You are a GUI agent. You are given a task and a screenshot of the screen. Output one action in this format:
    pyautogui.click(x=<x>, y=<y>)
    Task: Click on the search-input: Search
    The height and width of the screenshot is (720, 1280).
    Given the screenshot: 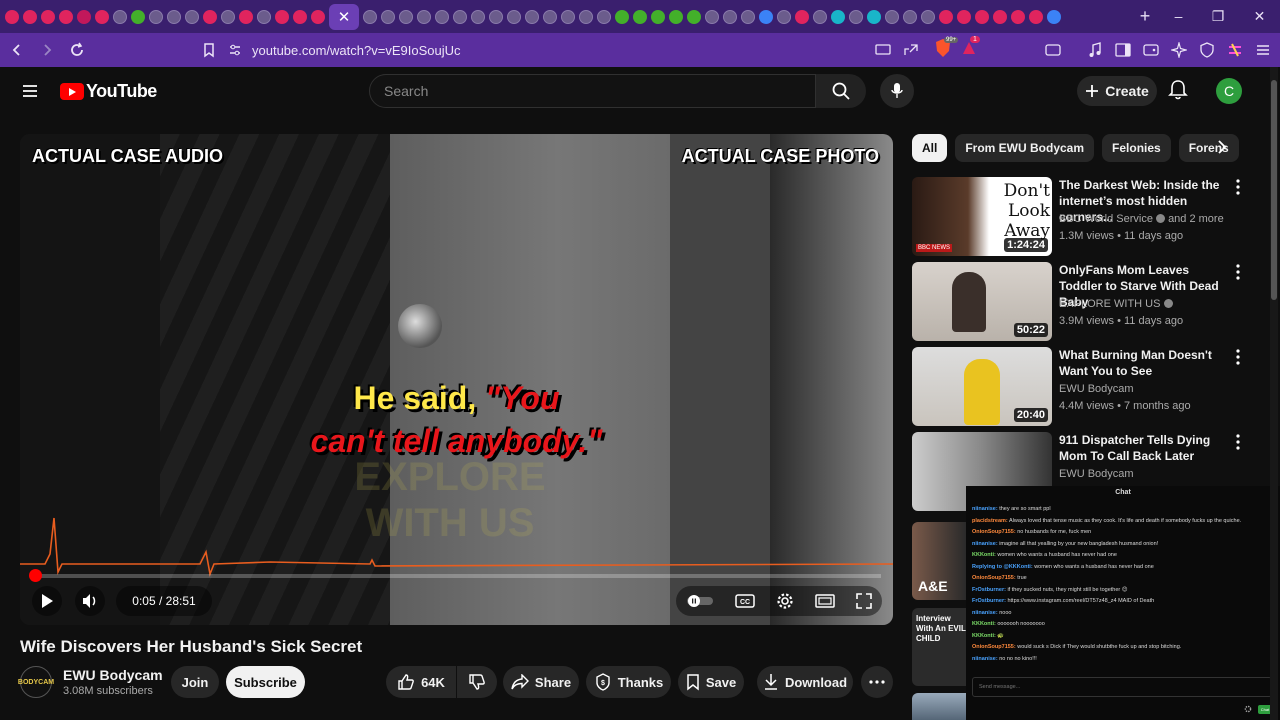 What is the action you would take?
    pyautogui.click(x=592, y=91)
    